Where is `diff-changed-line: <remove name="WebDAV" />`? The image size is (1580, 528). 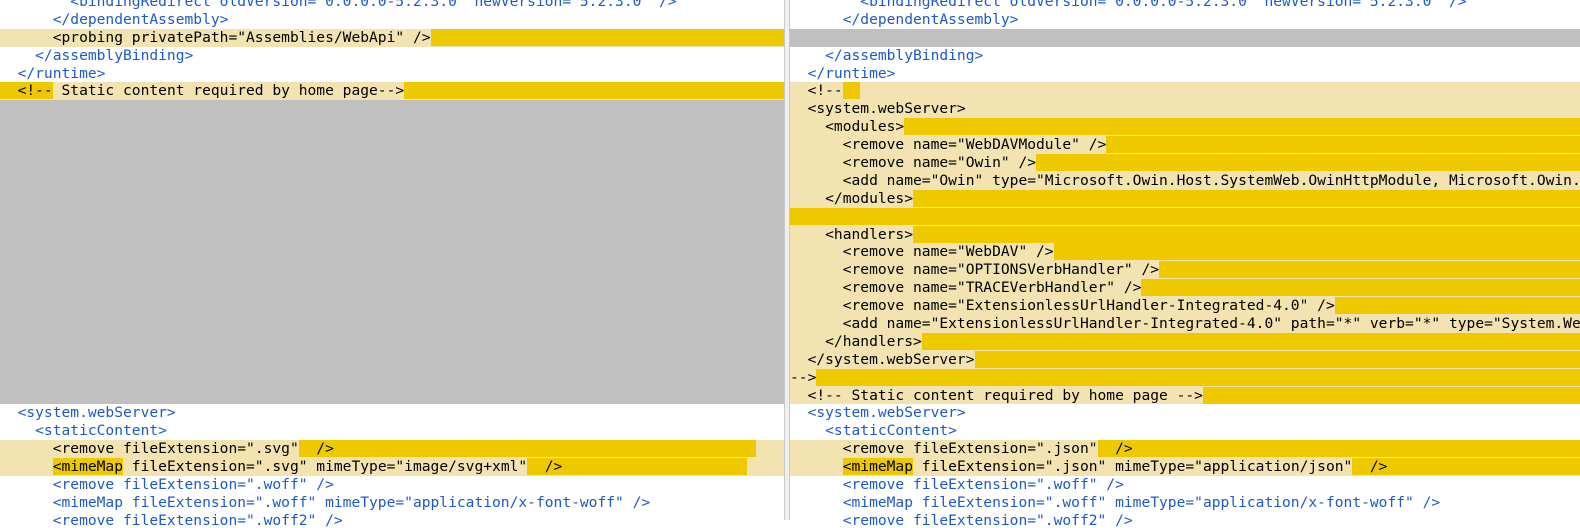
diff-changed-line: <remove name="WebDAV" /> is located at coordinates (1185, 252).